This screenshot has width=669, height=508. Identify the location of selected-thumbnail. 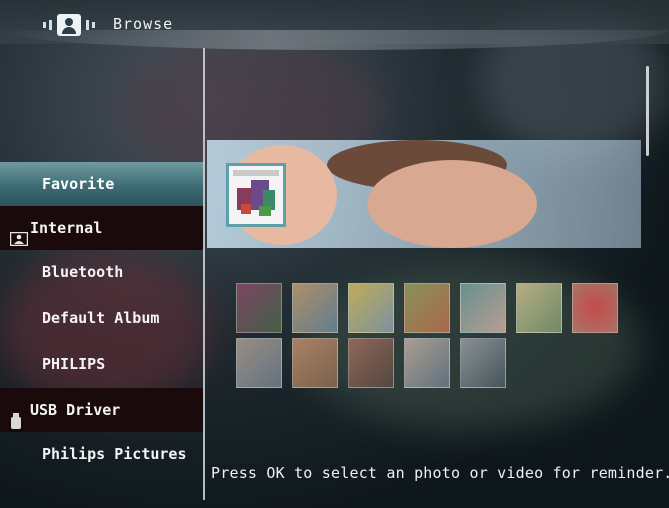
(256, 195).